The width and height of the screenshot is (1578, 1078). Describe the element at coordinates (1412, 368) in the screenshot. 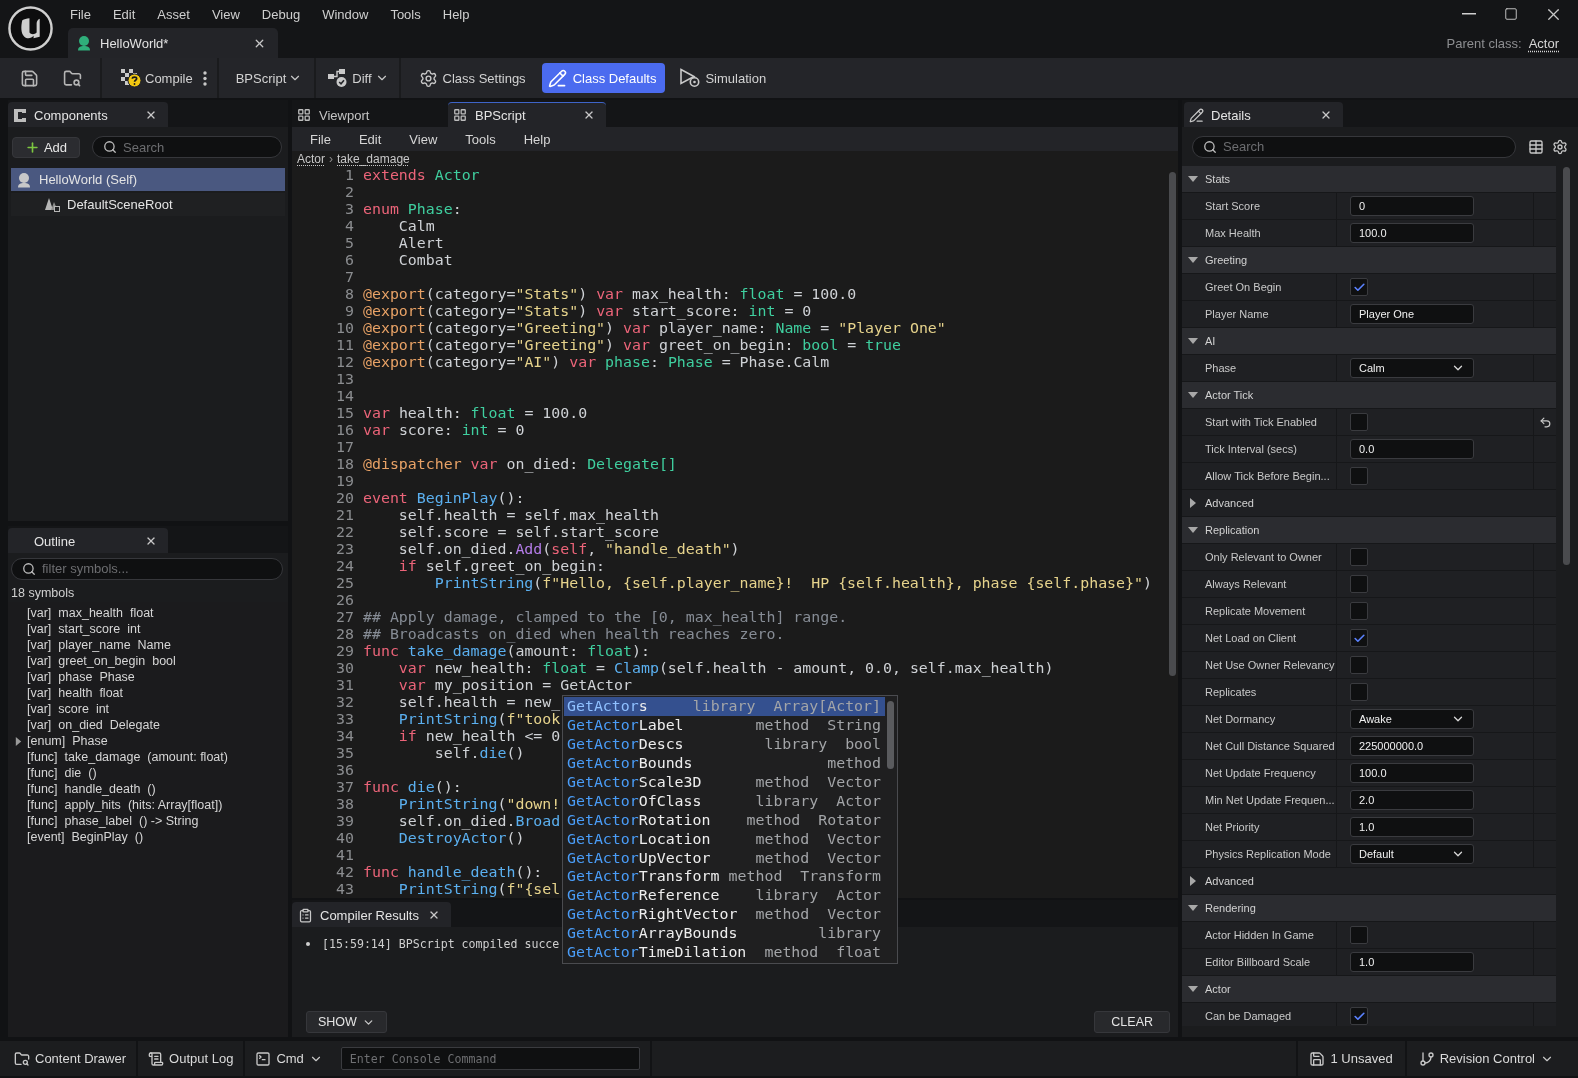

I see `value-dropdown: Calm` at that location.